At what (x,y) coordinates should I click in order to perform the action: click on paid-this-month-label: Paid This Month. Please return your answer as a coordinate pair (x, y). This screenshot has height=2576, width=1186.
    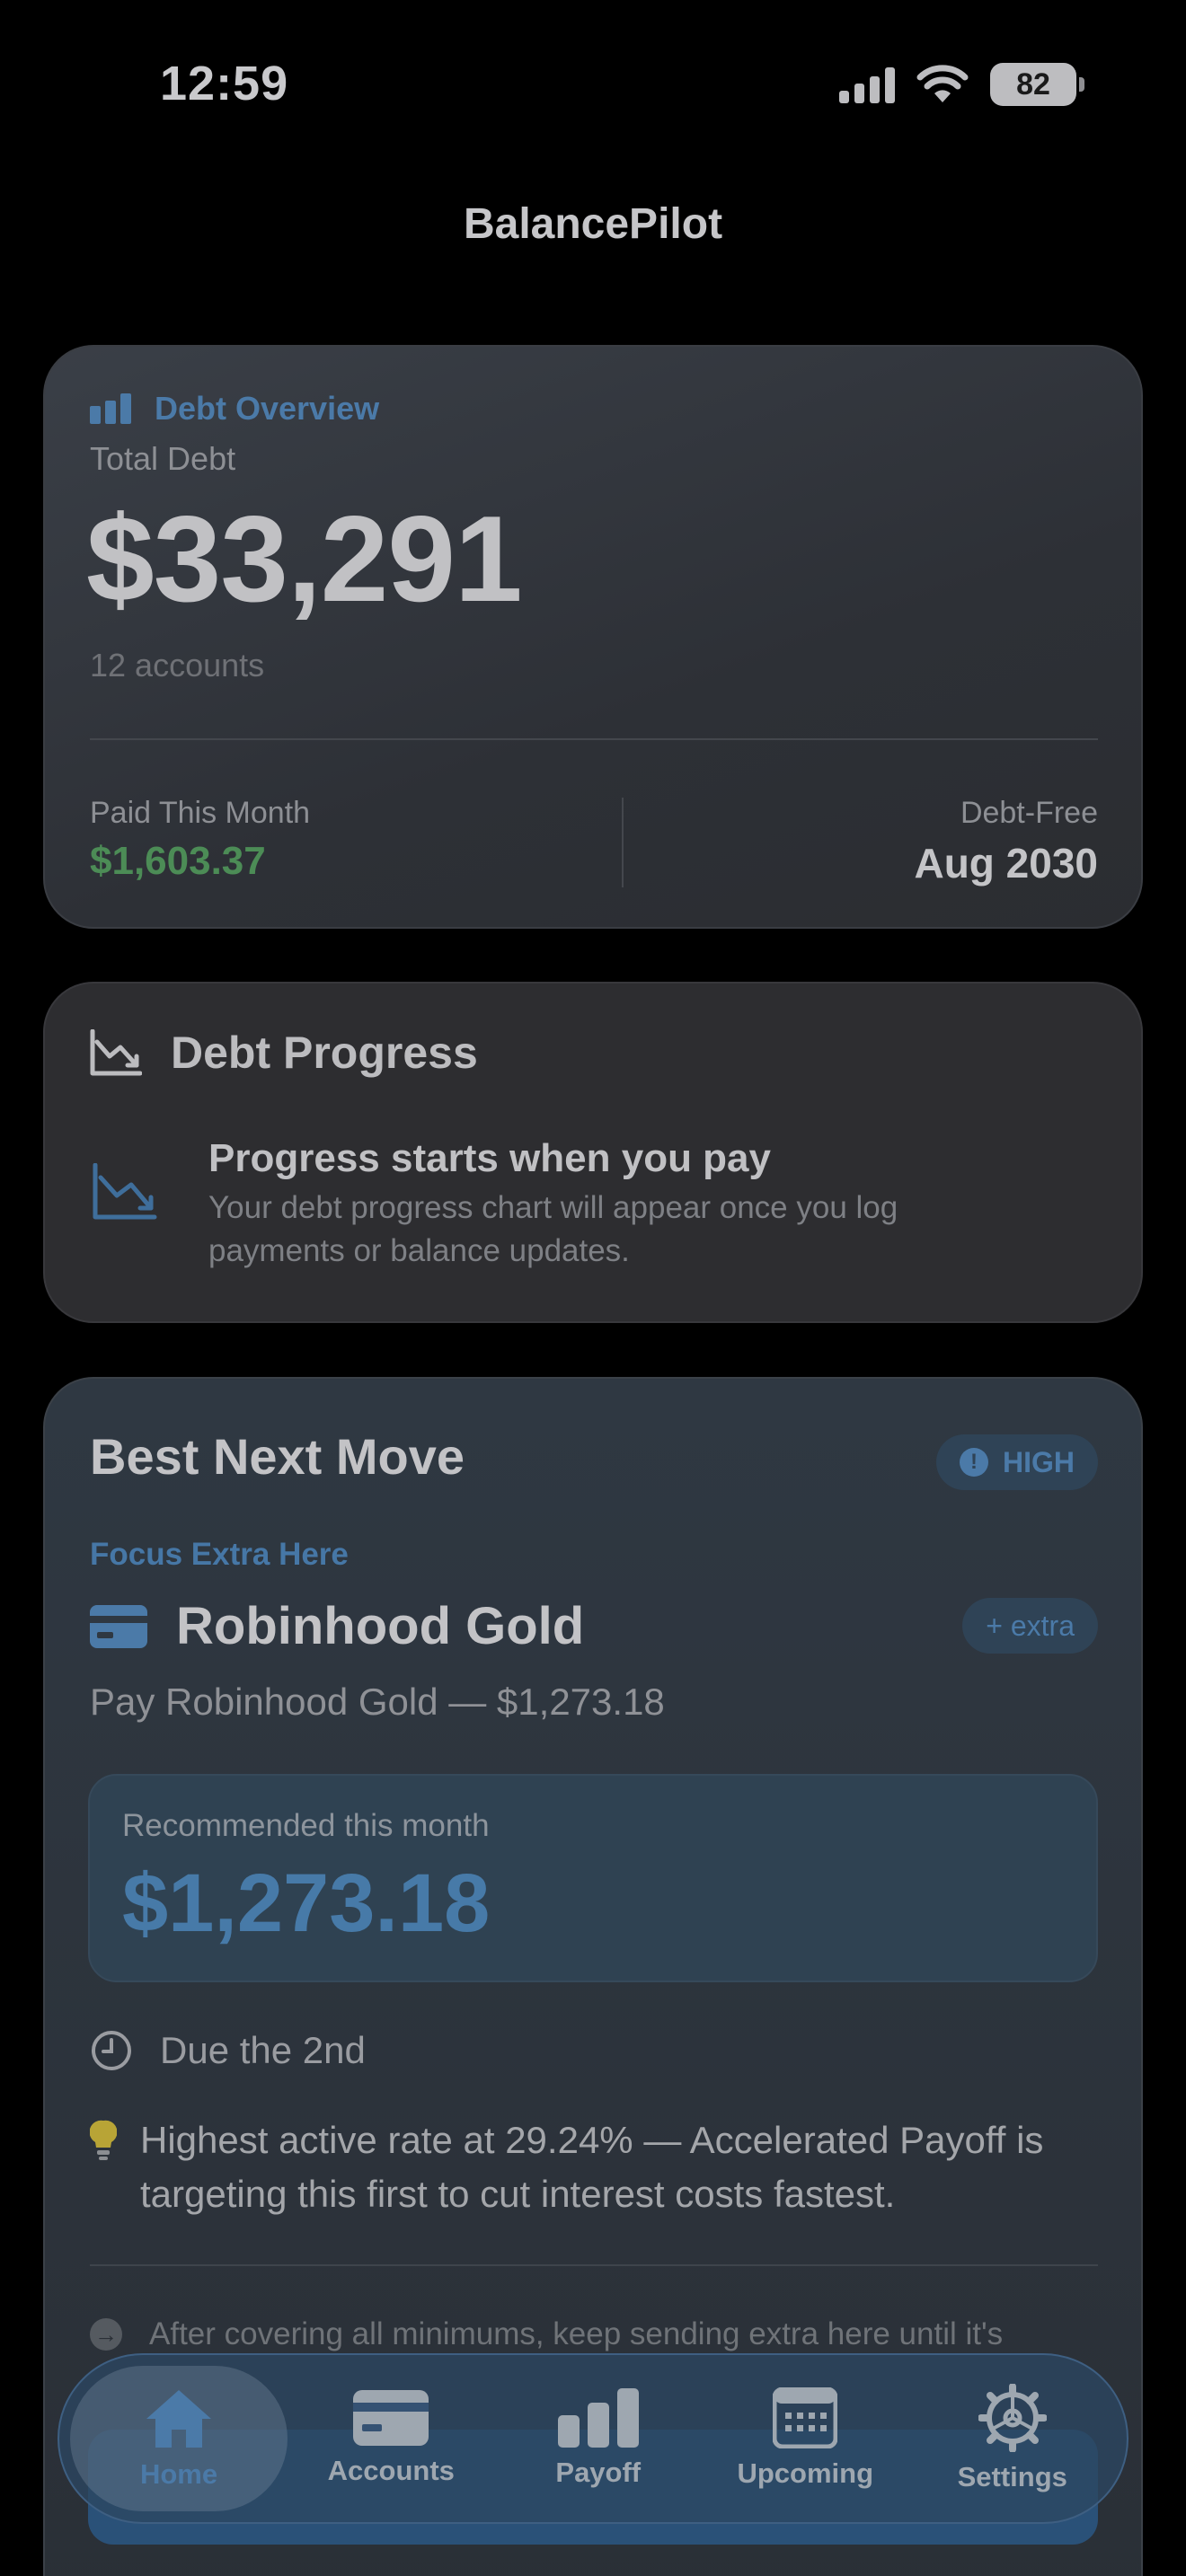
    Looking at the image, I should click on (200, 813).